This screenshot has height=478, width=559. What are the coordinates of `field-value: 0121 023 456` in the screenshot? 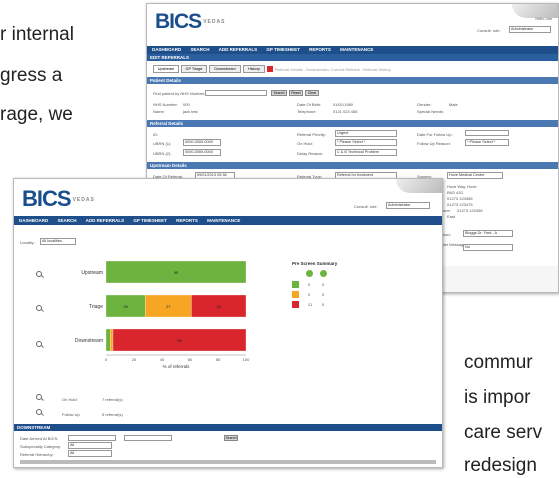 It's located at (345, 111).